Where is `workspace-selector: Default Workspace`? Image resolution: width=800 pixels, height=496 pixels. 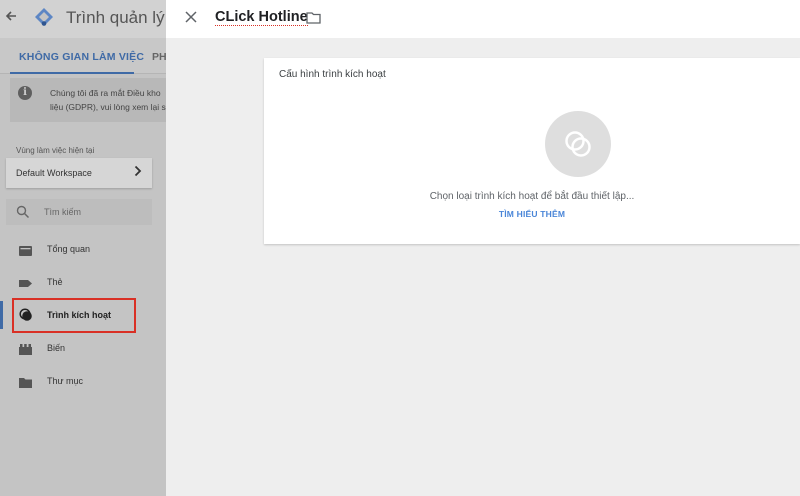 workspace-selector: Default Workspace is located at coordinates (79, 173).